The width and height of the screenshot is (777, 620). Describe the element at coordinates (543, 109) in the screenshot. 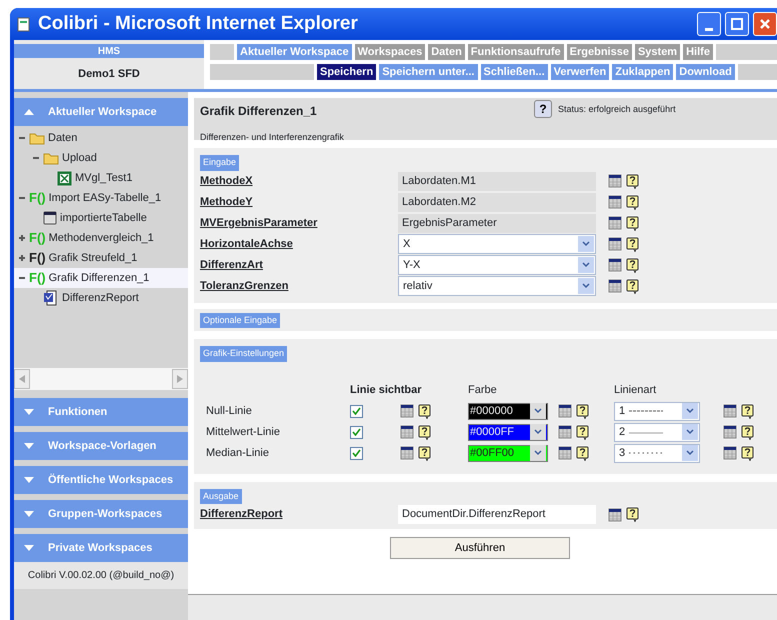

I see `help-button: ?` at that location.